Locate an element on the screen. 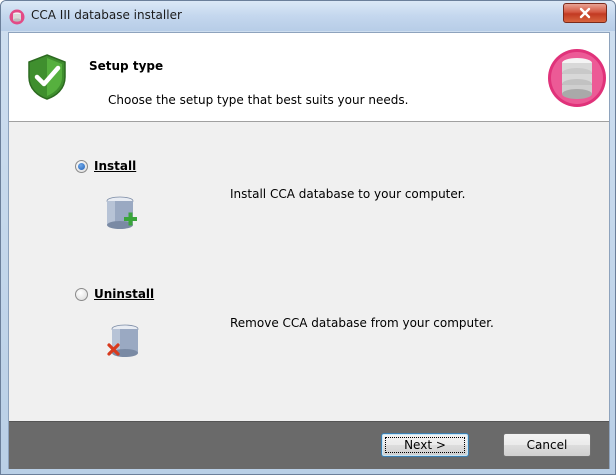 Image resolution: width=616 pixels, height=475 pixels. install-description: Install CCA database to your computer. is located at coordinates (348, 194).